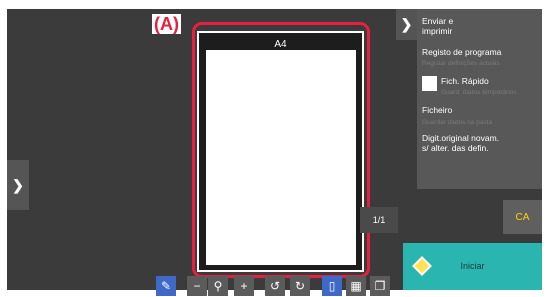 This screenshot has width=549, height=297. Describe the element at coordinates (356, 286) in the screenshot. I see `thumbnails-icon: ▦` at that location.